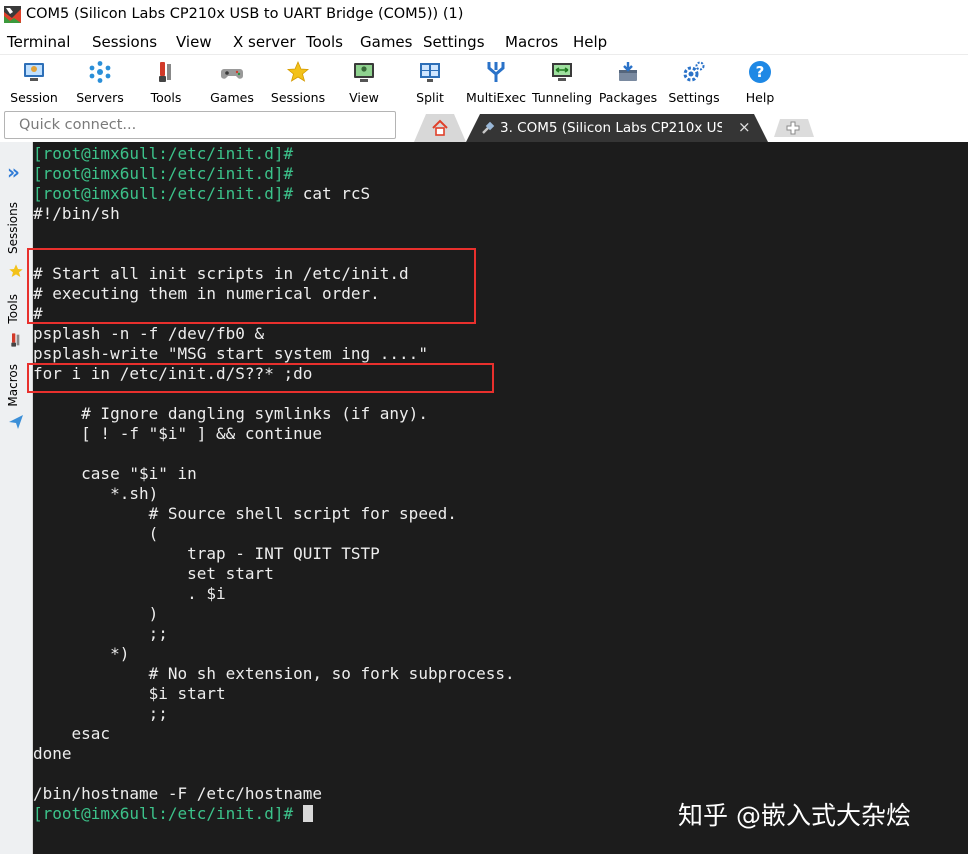 This screenshot has width=968, height=854. I want to click on terminal-line: esac, so click(72, 733).